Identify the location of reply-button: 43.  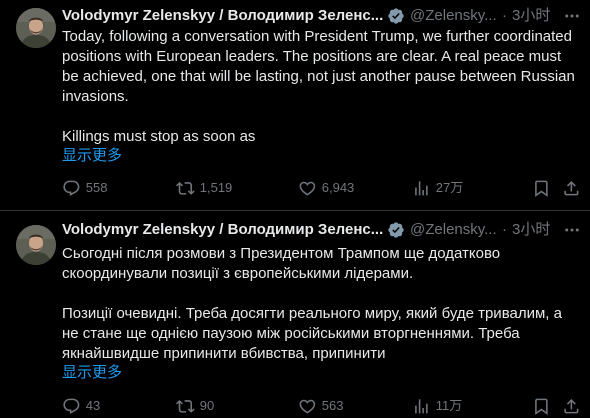
(81, 406).